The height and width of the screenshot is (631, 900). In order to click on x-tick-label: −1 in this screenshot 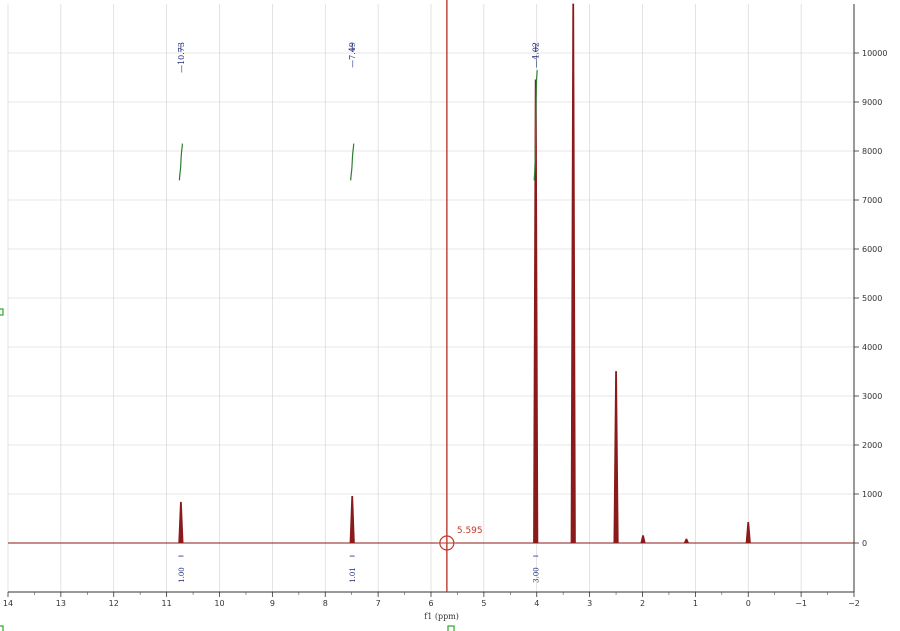, I will do `click(801, 603)`.